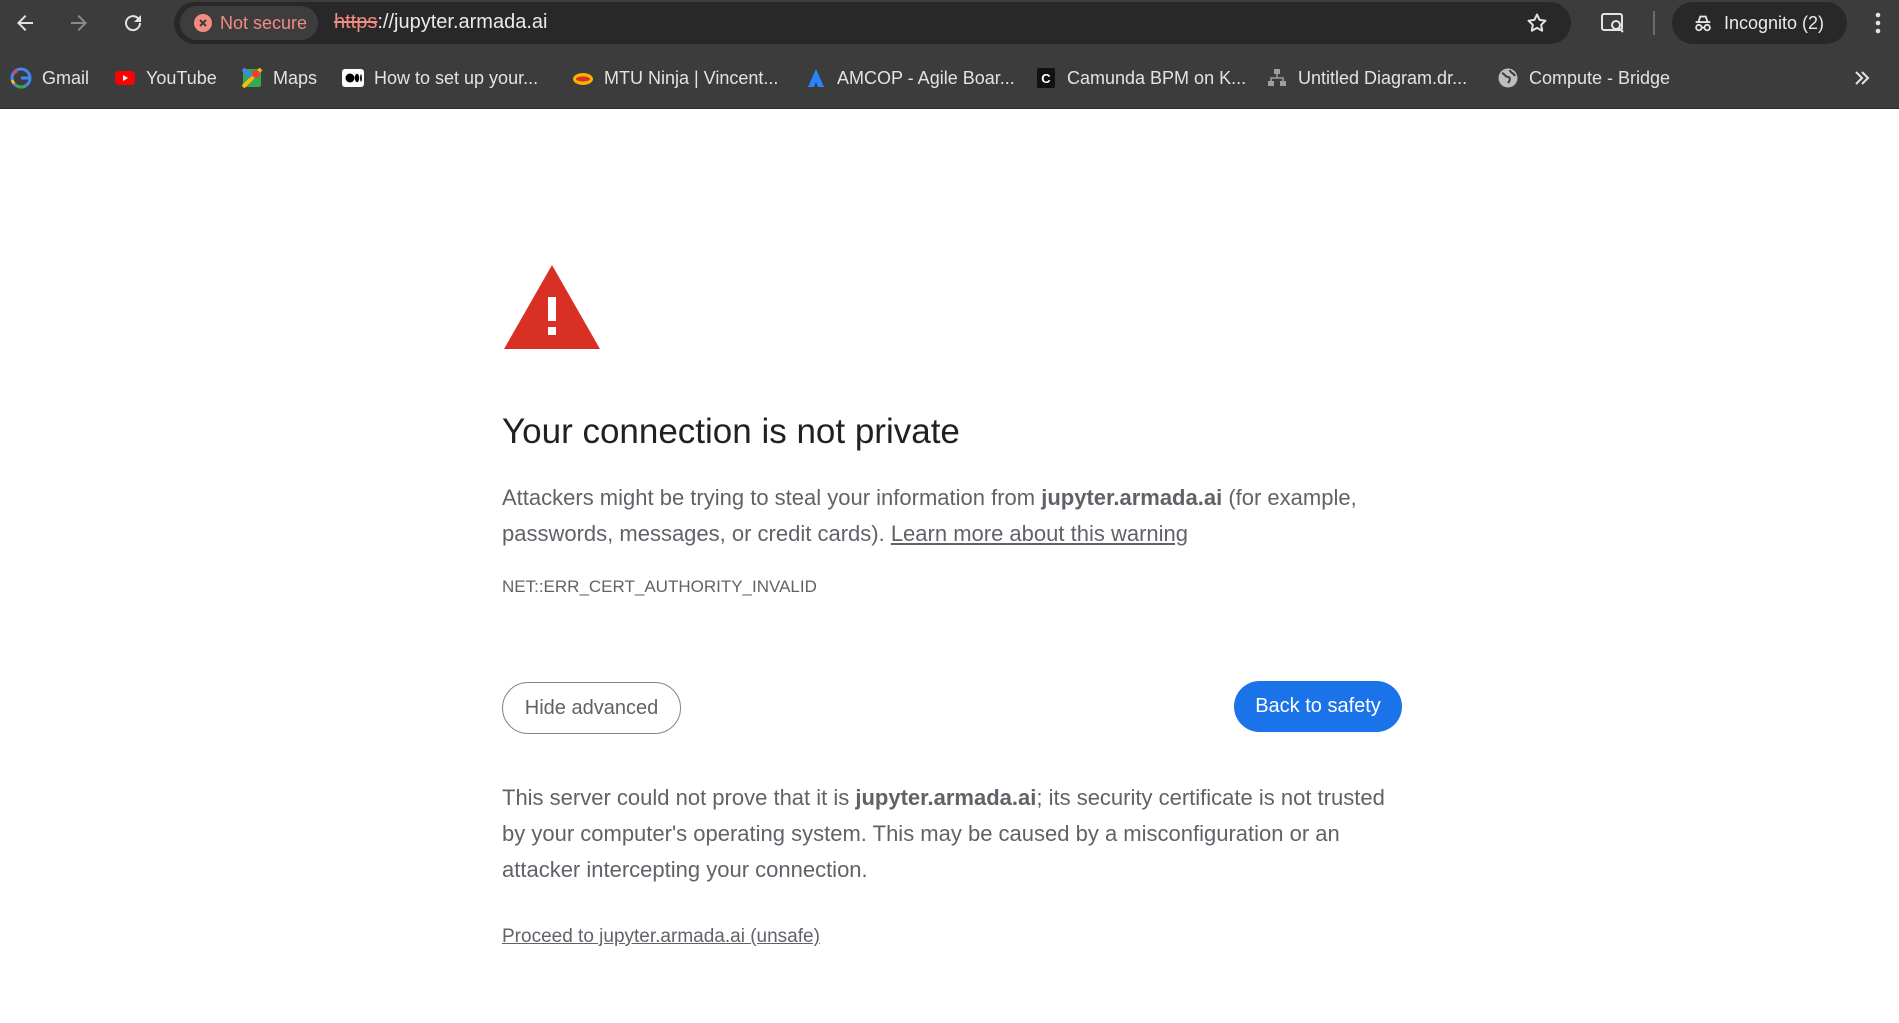  I want to click on url-scheme: https, so click(356, 22).